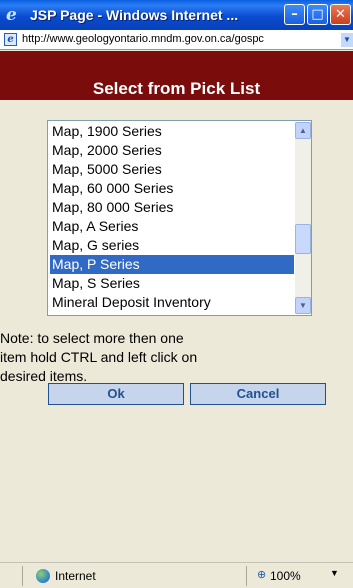 The image size is (353, 588). What do you see at coordinates (172, 264) in the screenshot?
I see `list-item-selected: Map, P Series` at bounding box center [172, 264].